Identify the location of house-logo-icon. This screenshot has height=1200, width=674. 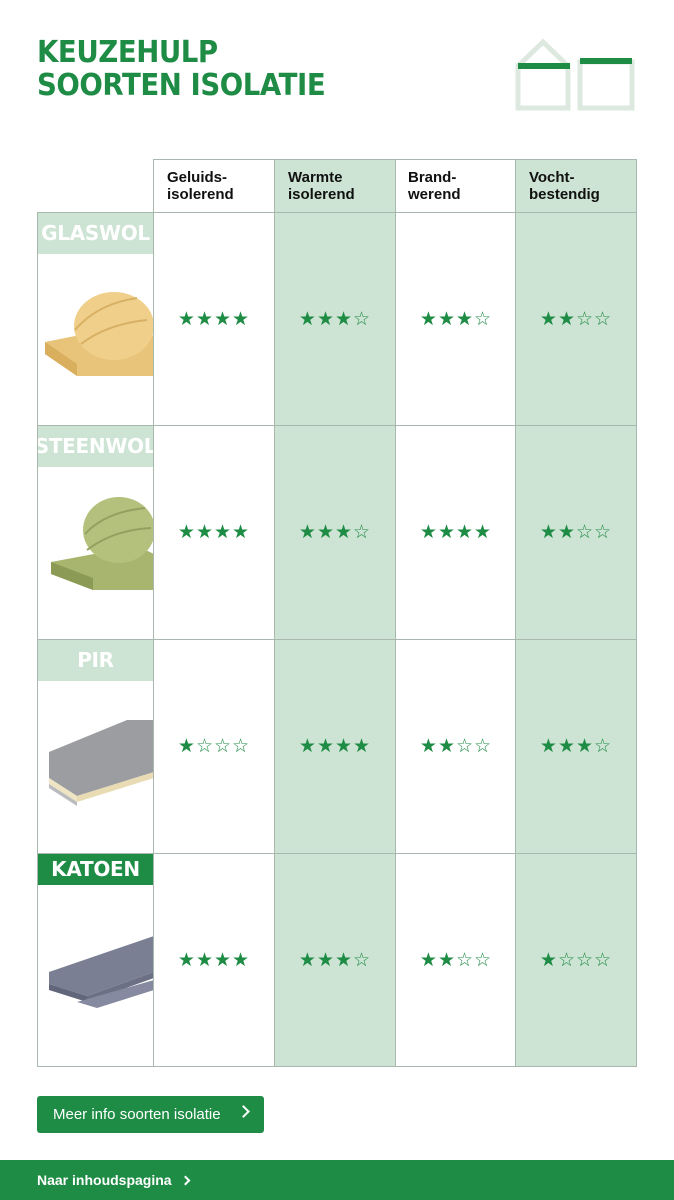
(575, 74).